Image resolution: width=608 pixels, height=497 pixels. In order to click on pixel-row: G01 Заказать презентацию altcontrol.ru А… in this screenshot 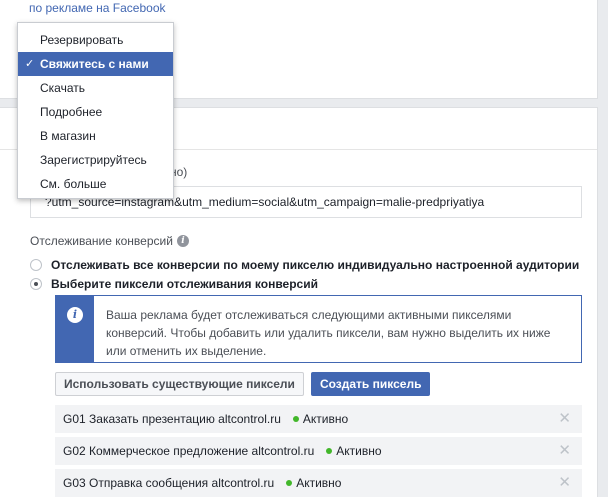, I will do `click(318, 419)`.